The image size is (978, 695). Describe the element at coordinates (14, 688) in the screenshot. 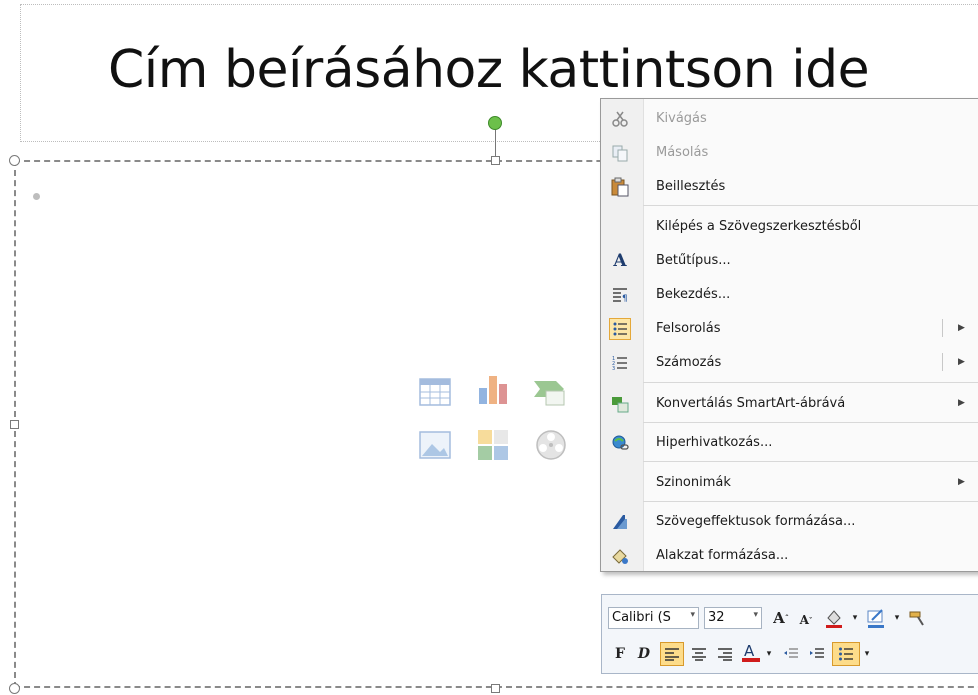

I see `resize-handle-bottom-left` at that location.